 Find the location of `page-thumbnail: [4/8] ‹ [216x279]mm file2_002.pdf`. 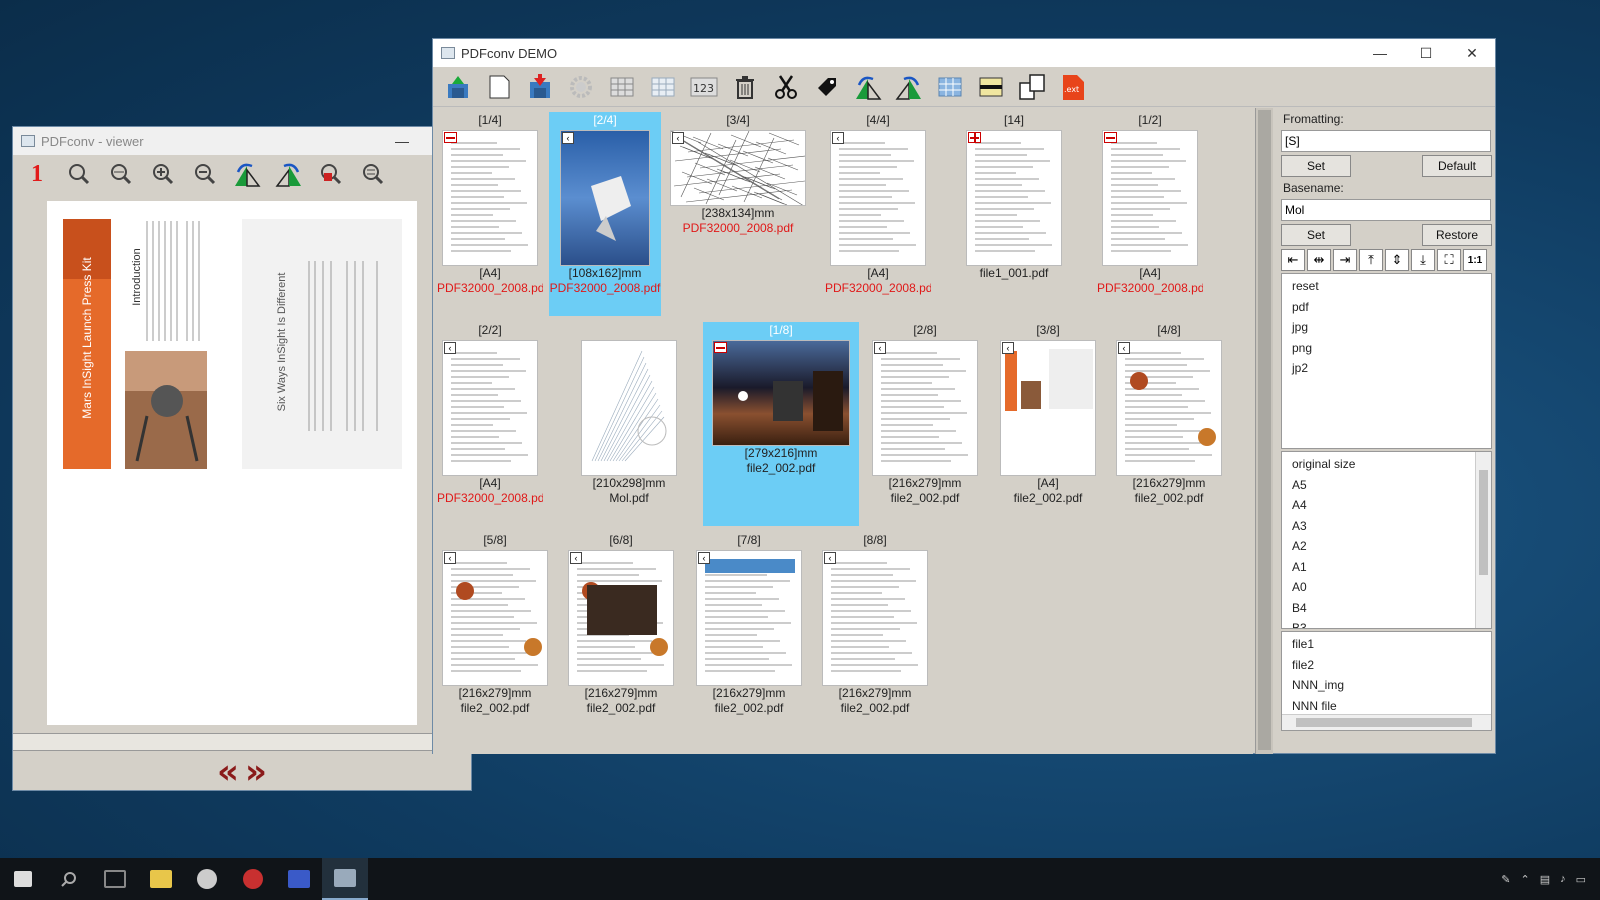

page-thumbnail: [4/8] ‹ [216x279]mm file2_002.pdf is located at coordinates (1169, 420).